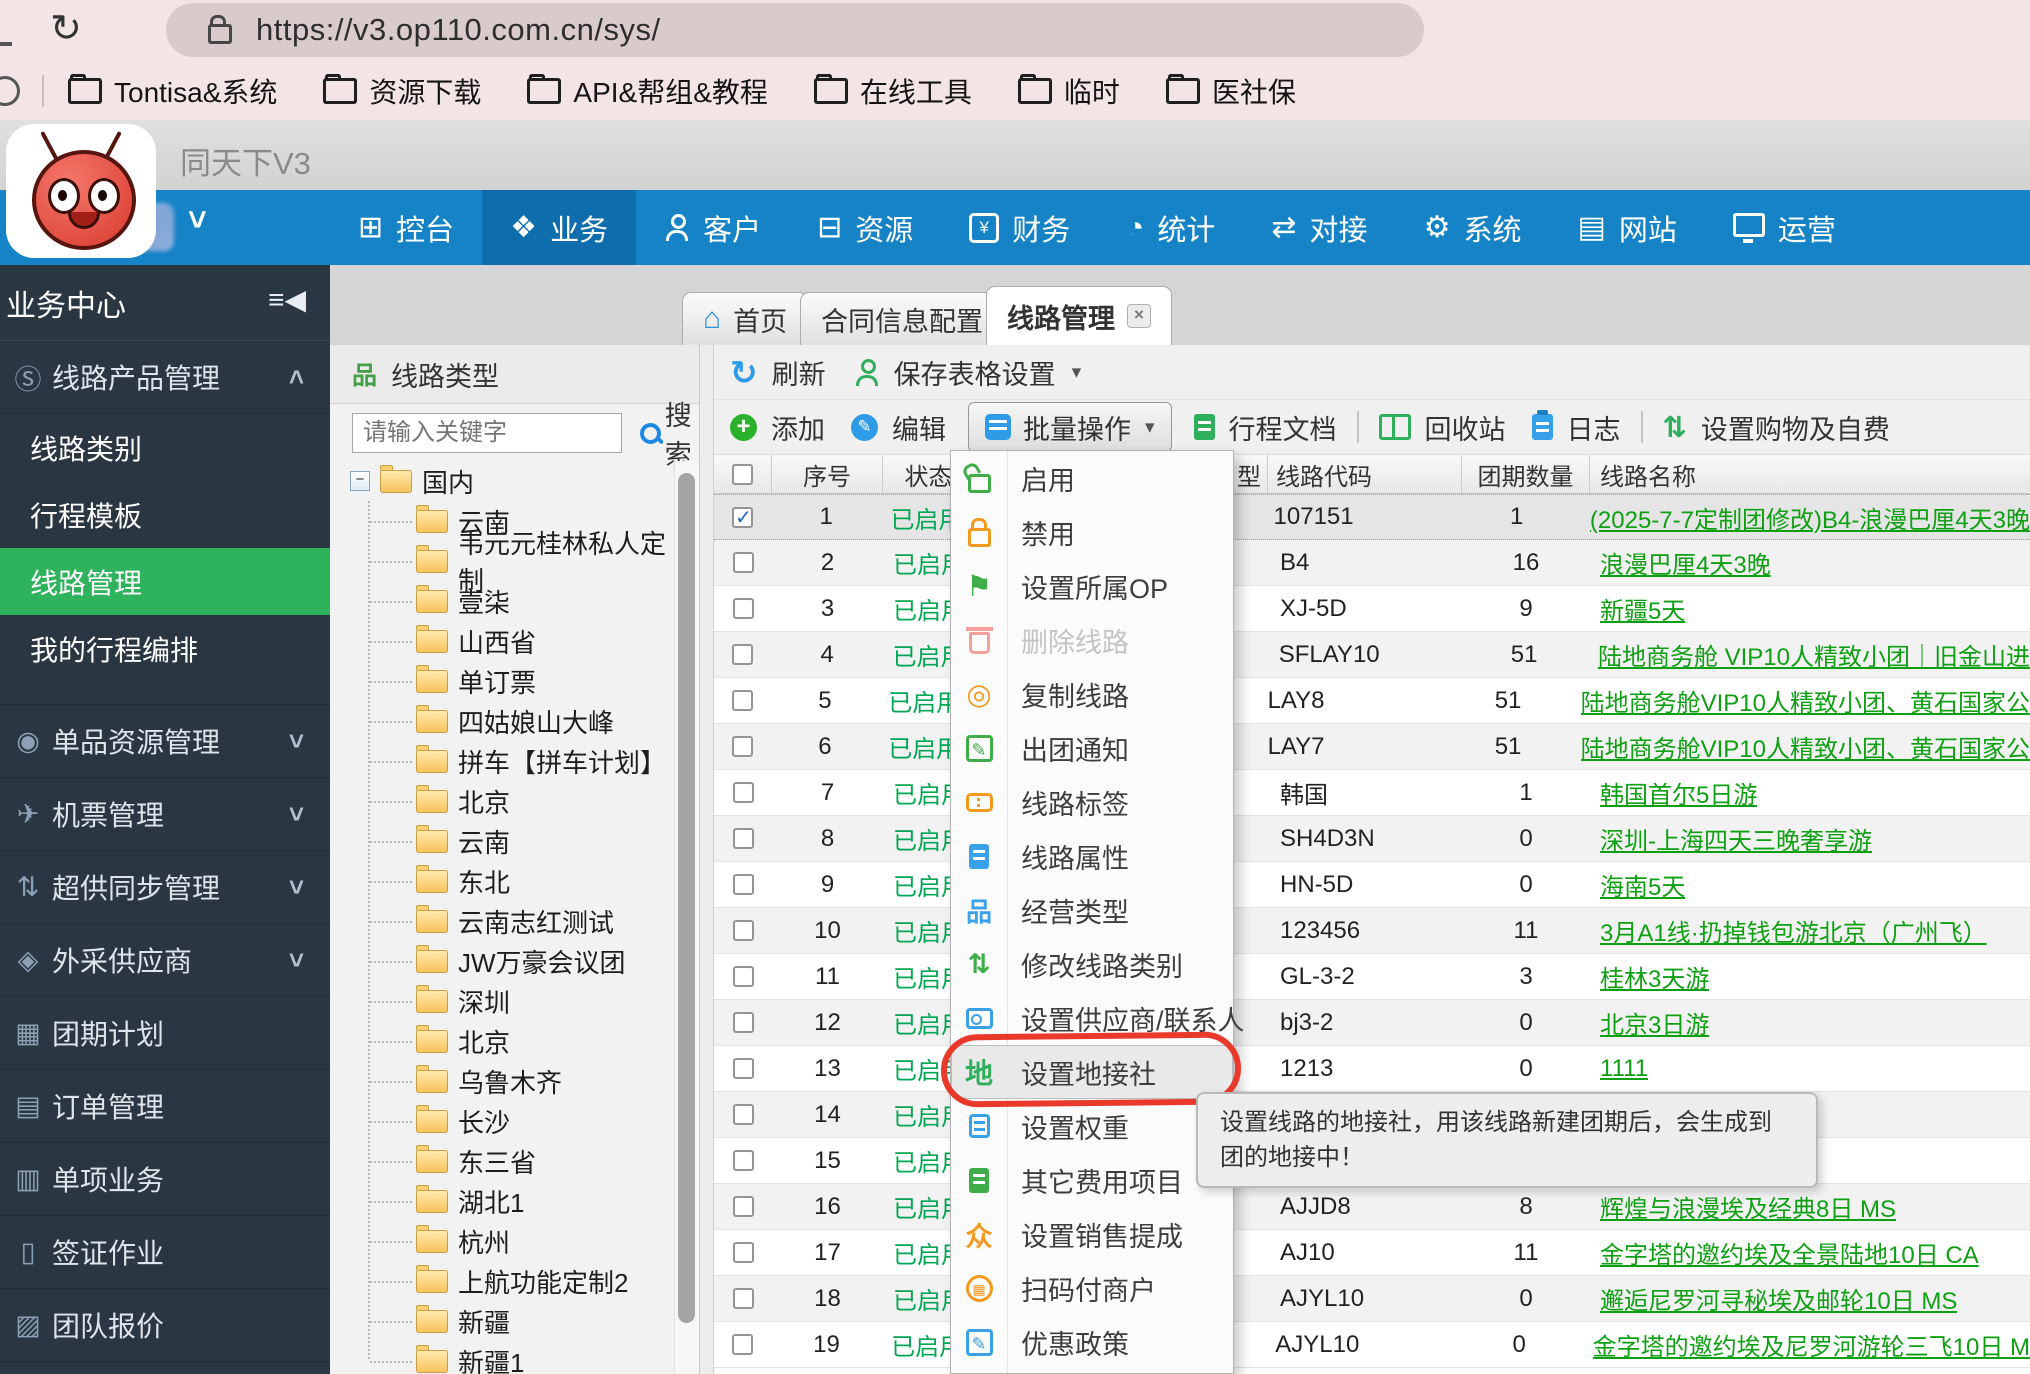  I want to click on table-row: 11 已启用 GL-3-2 3 桂林3天游, so click(1372, 977).